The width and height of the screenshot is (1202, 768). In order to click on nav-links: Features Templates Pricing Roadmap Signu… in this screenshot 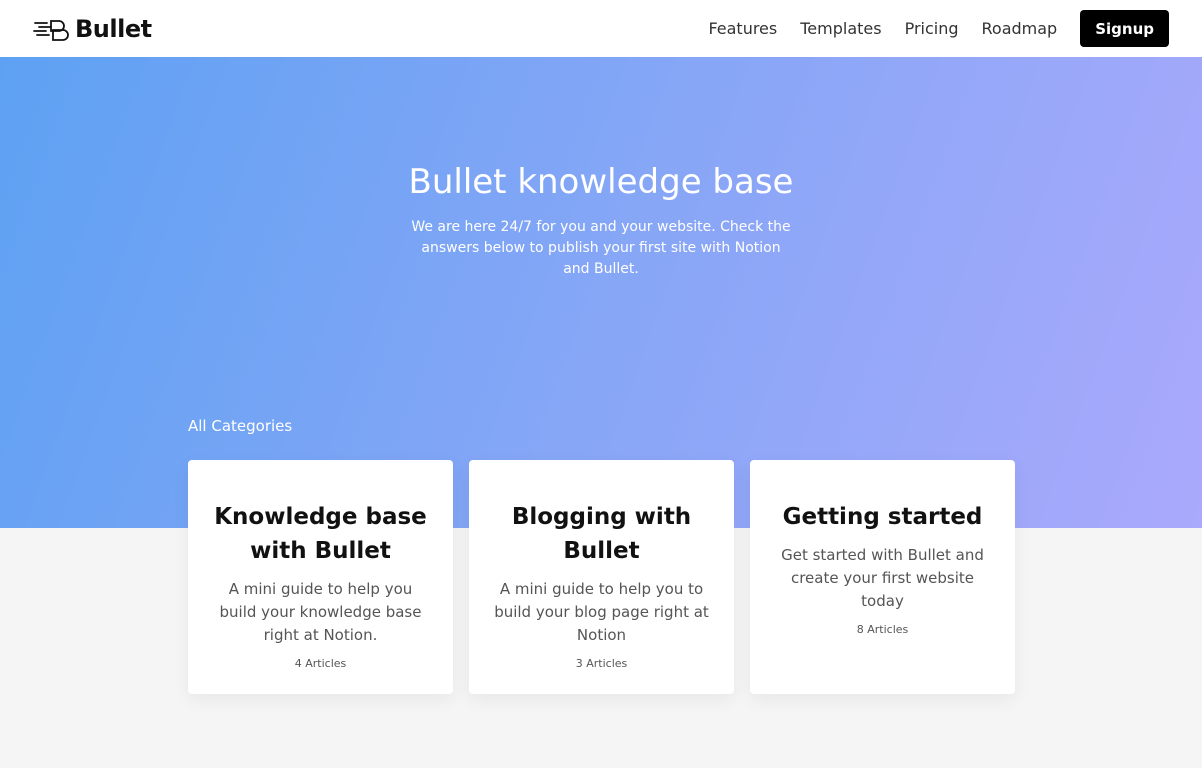, I will do `click(938, 28)`.